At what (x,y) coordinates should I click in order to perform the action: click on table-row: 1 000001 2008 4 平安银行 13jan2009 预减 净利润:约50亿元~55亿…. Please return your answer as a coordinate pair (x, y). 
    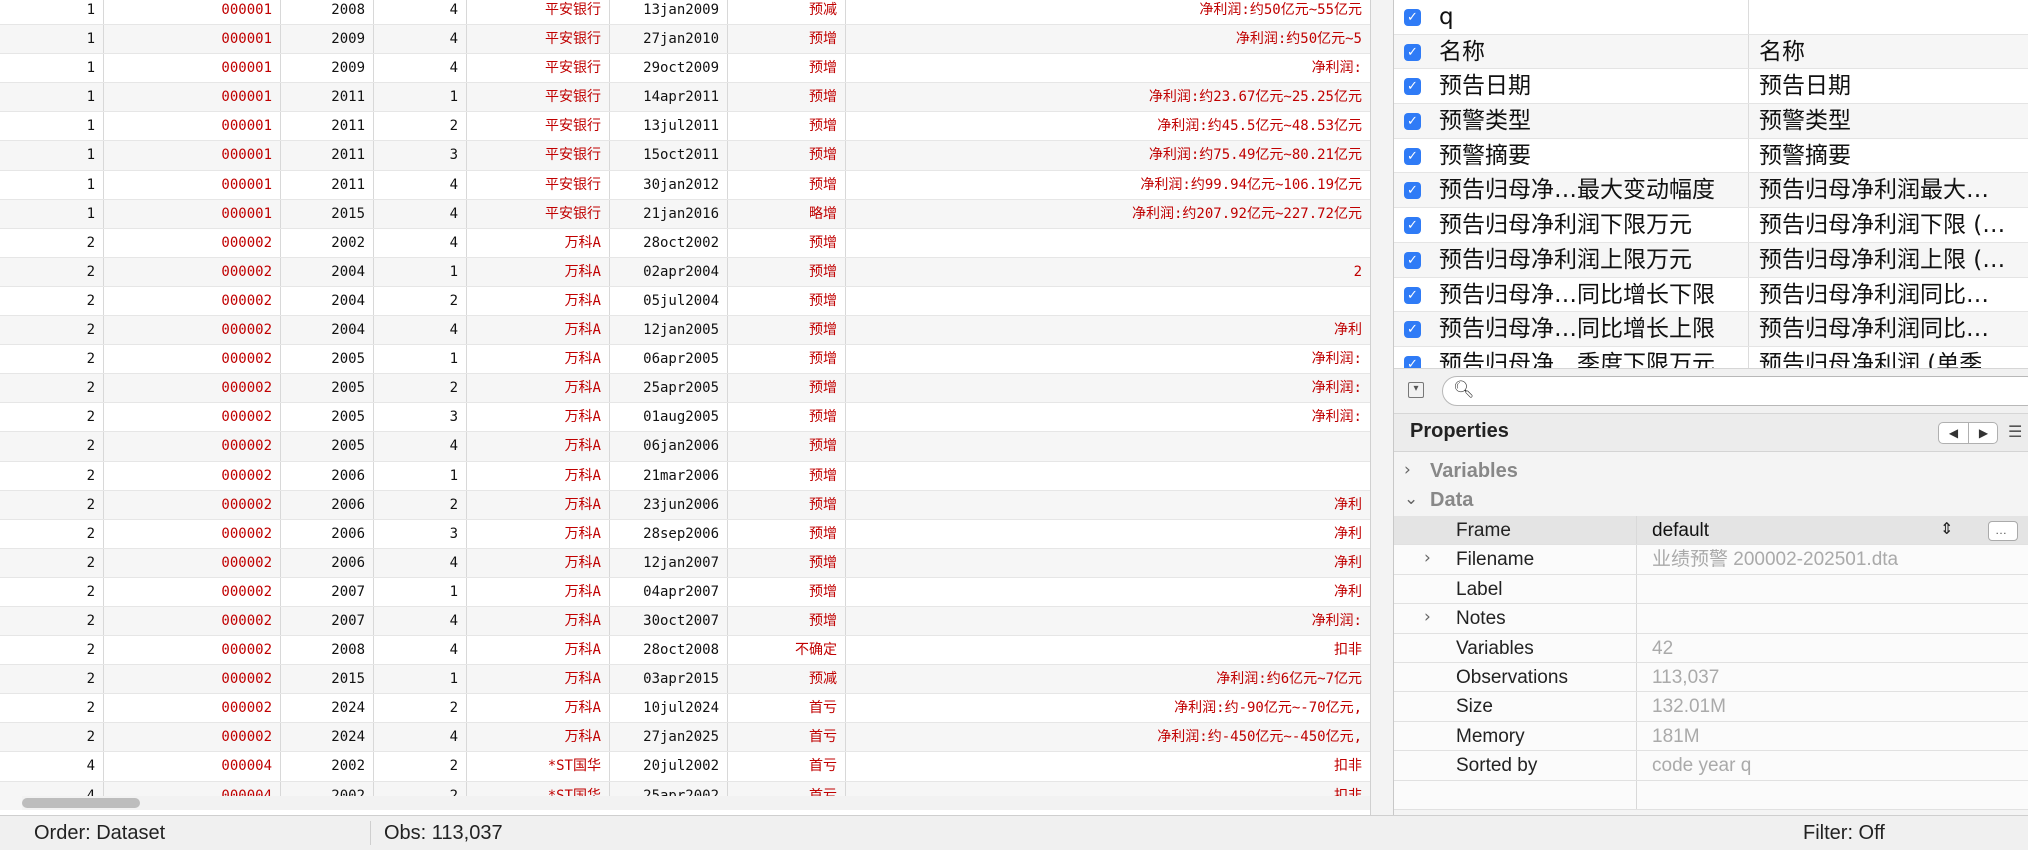
    Looking at the image, I should click on (685, 13).